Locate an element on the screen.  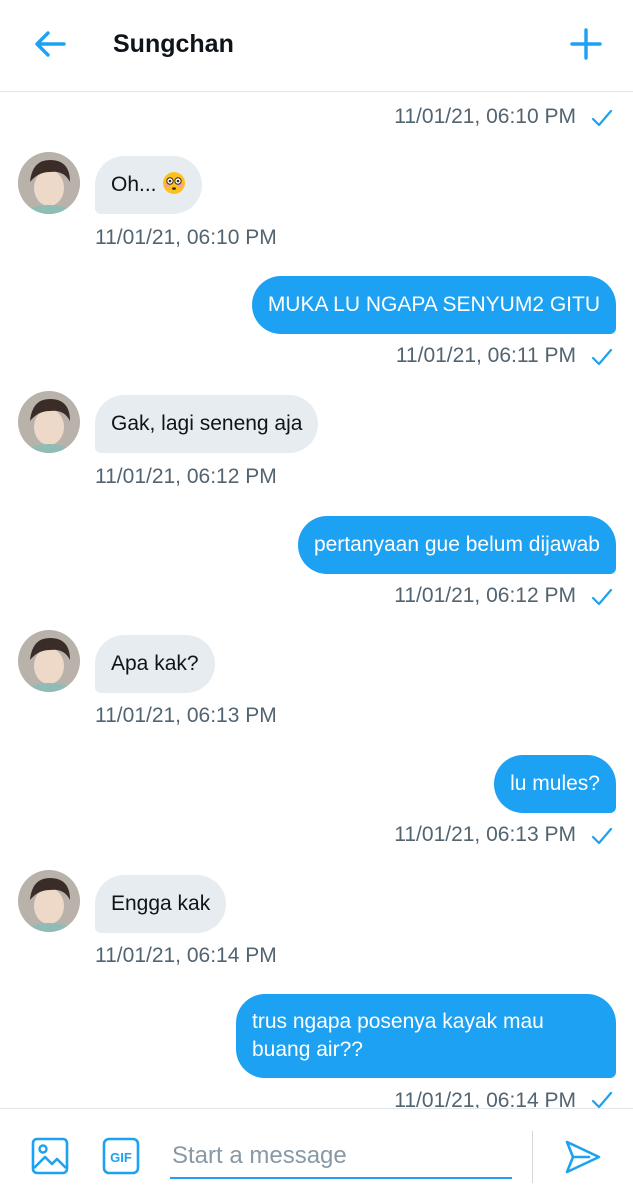
flushed-face-emoji is located at coordinates (174, 183).